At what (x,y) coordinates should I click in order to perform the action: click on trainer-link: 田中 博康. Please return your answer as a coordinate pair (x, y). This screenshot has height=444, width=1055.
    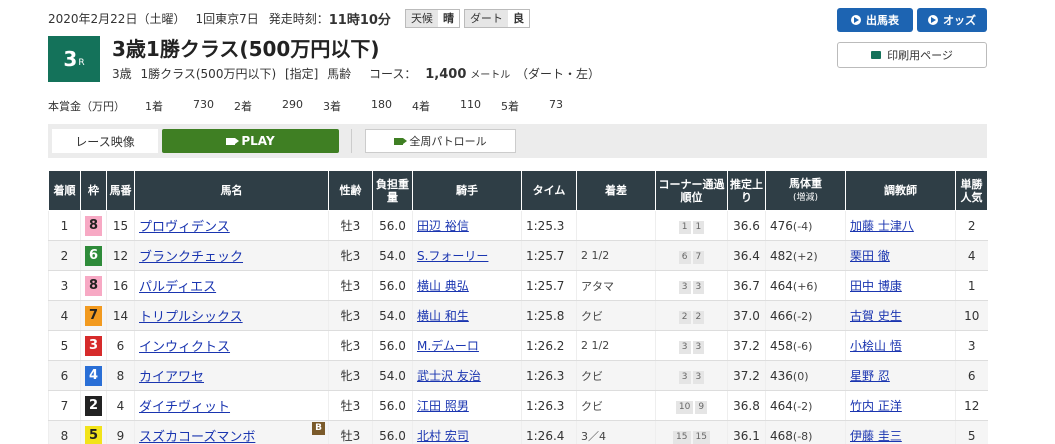
    Looking at the image, I should click on (876, 286).